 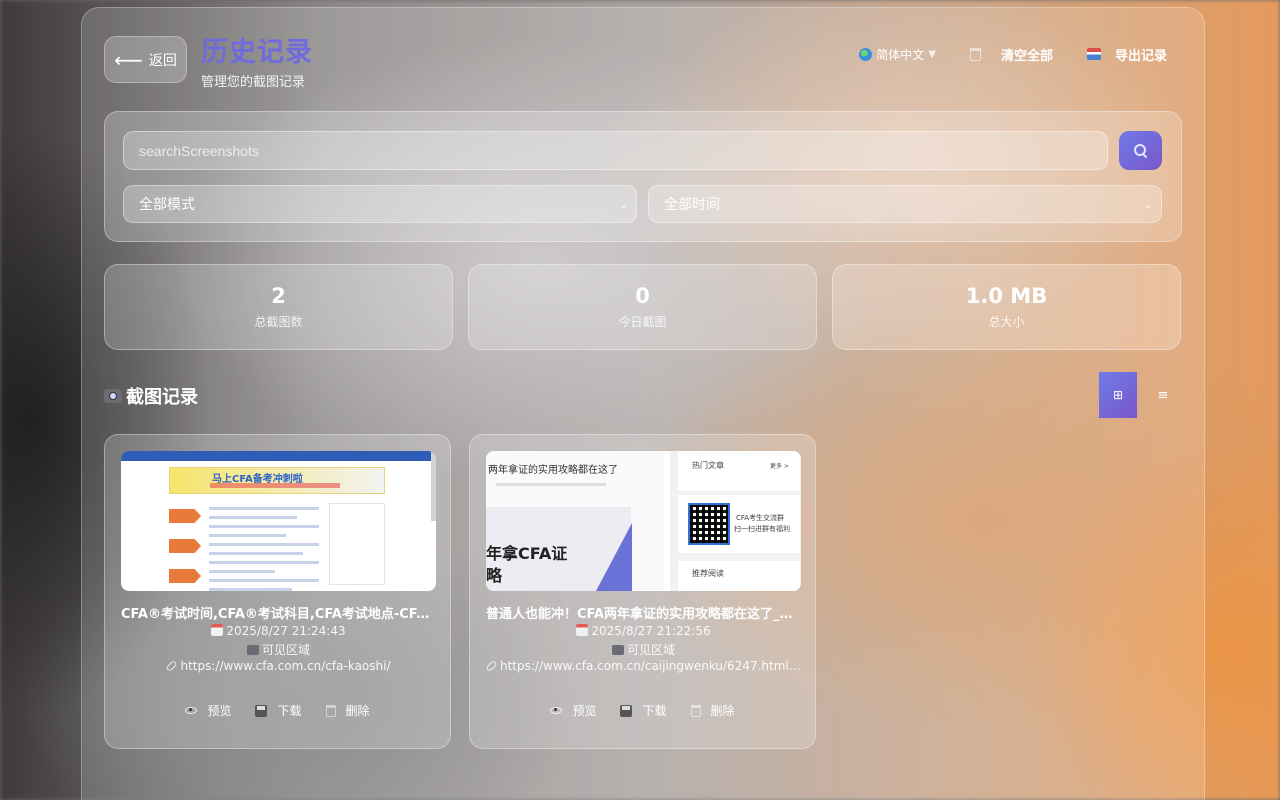 What do you see at coordinates (278, 614) in the screenshot?
I see `card-title: CFA®考试时间,CFA®考试科目,CFA考试地点-CFA®考试` at bounding box center [278, 614].